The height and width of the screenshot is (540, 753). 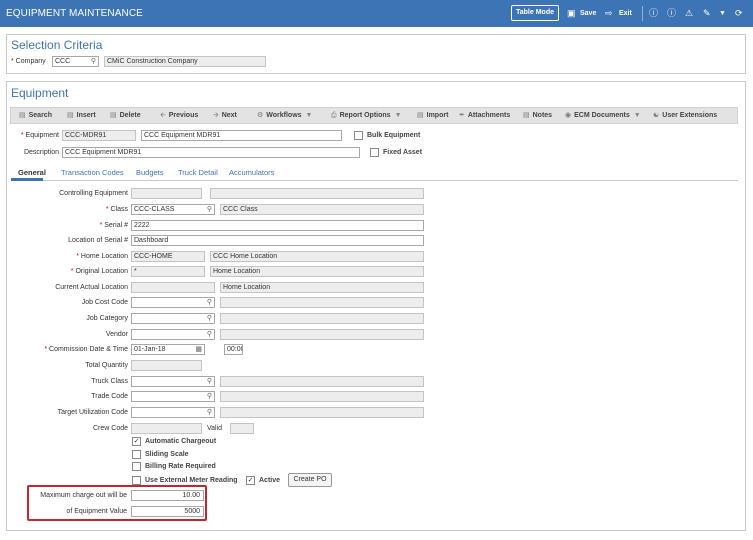 What do you see at coordinates (173, 381) in the screenshot?
I see `truck-class-input: ⚲` at bounding box center [173, 381].